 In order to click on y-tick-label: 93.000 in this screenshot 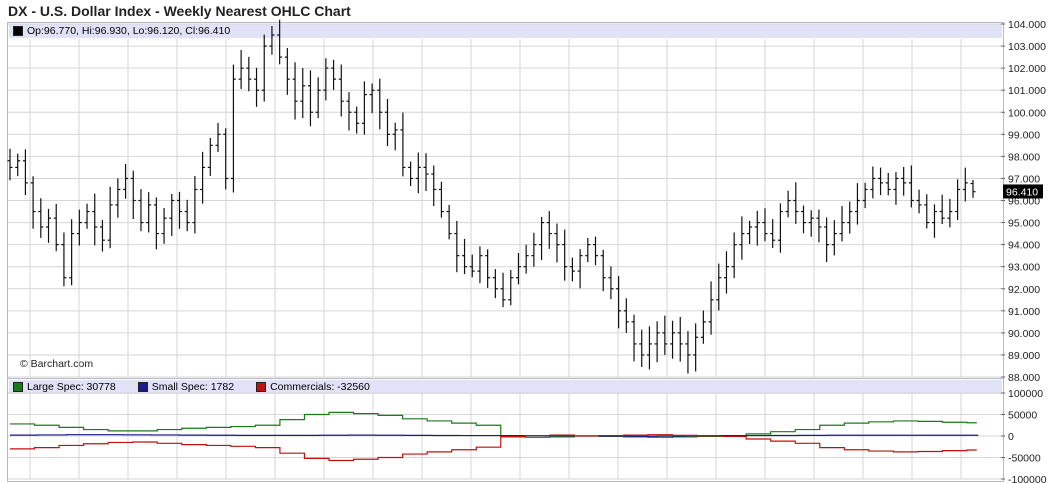, I will do `click(1024, 268)`.